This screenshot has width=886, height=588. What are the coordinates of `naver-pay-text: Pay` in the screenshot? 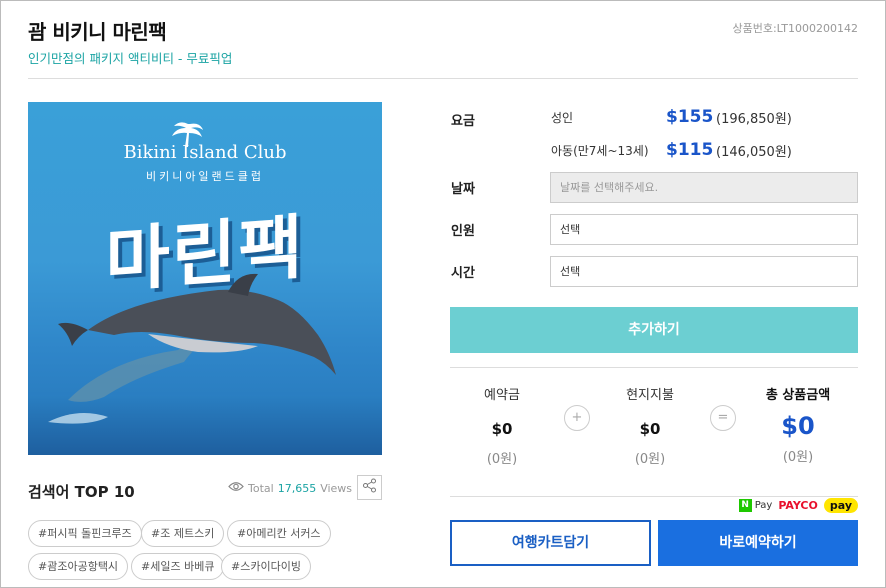 It's located at (763, 505).